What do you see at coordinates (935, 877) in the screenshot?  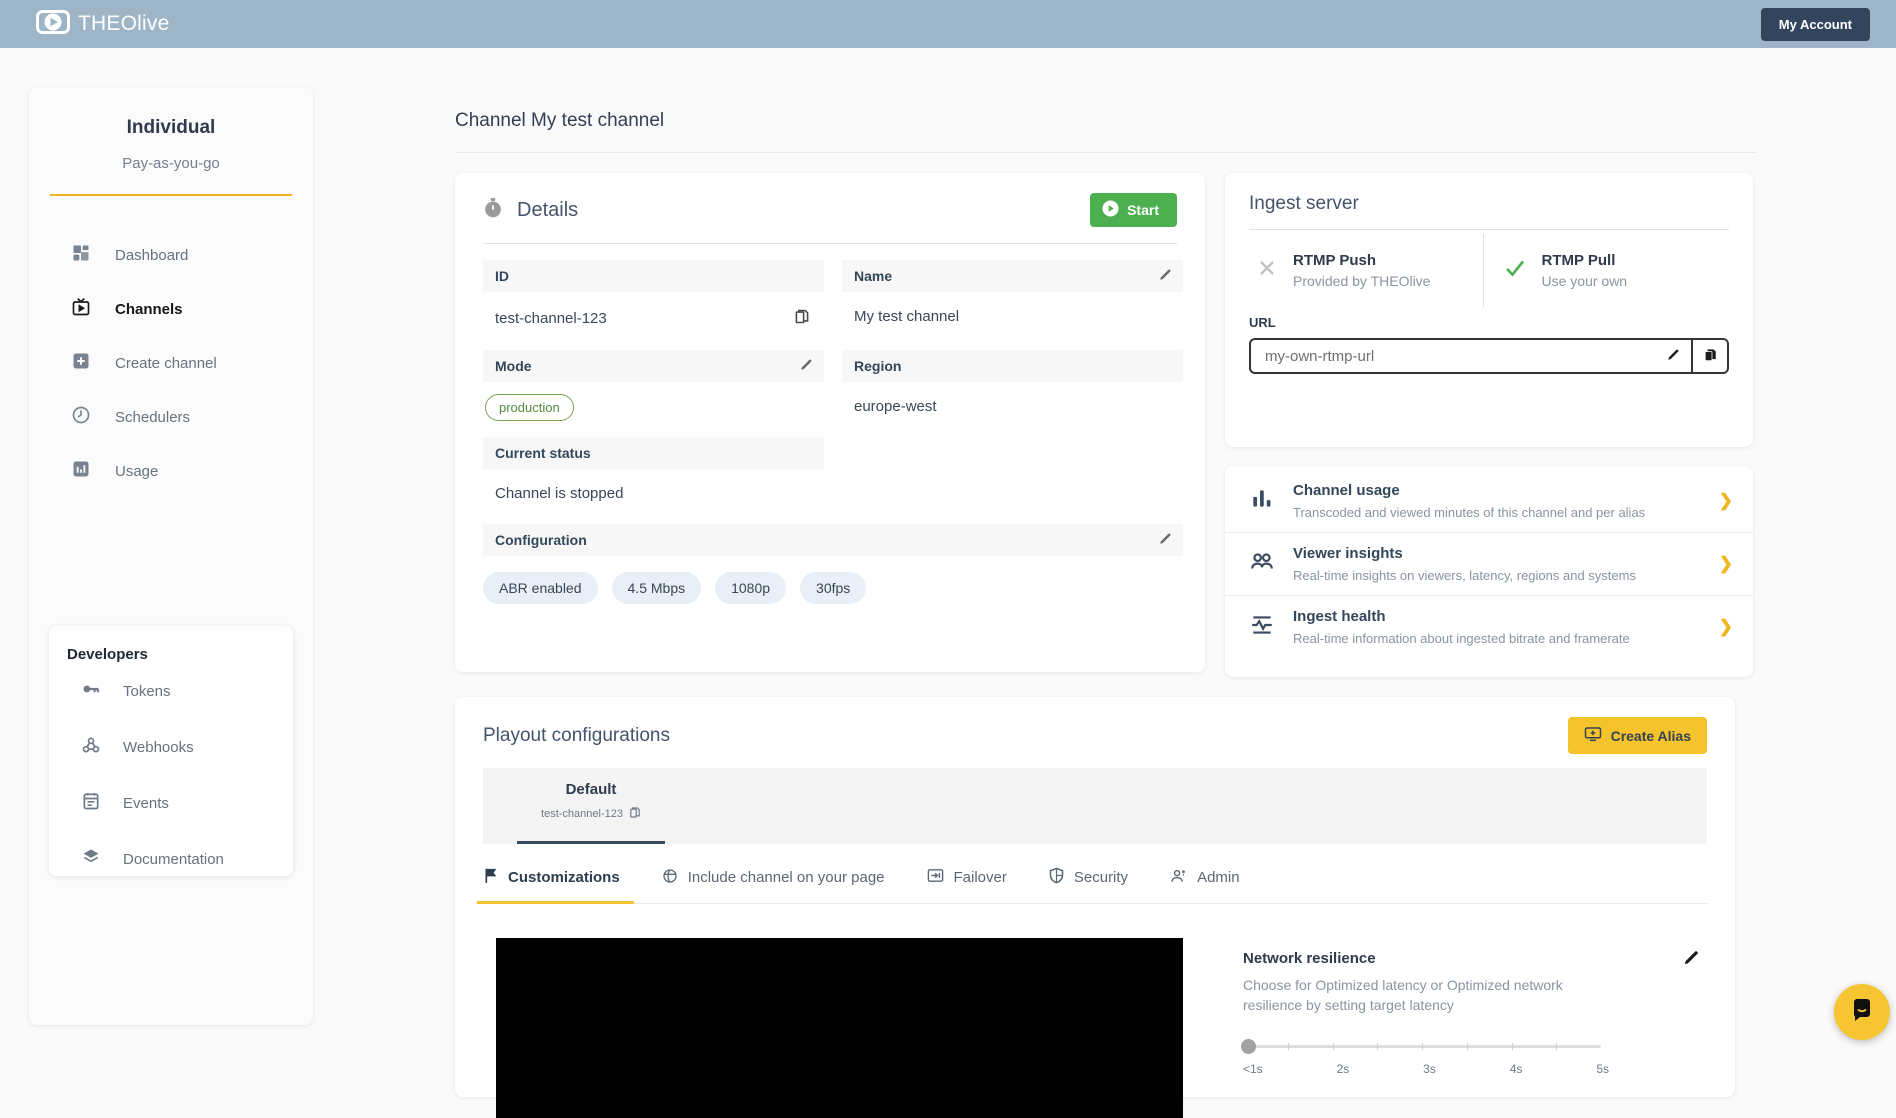 I see `failover-icon` at bounding box center [935, 877].